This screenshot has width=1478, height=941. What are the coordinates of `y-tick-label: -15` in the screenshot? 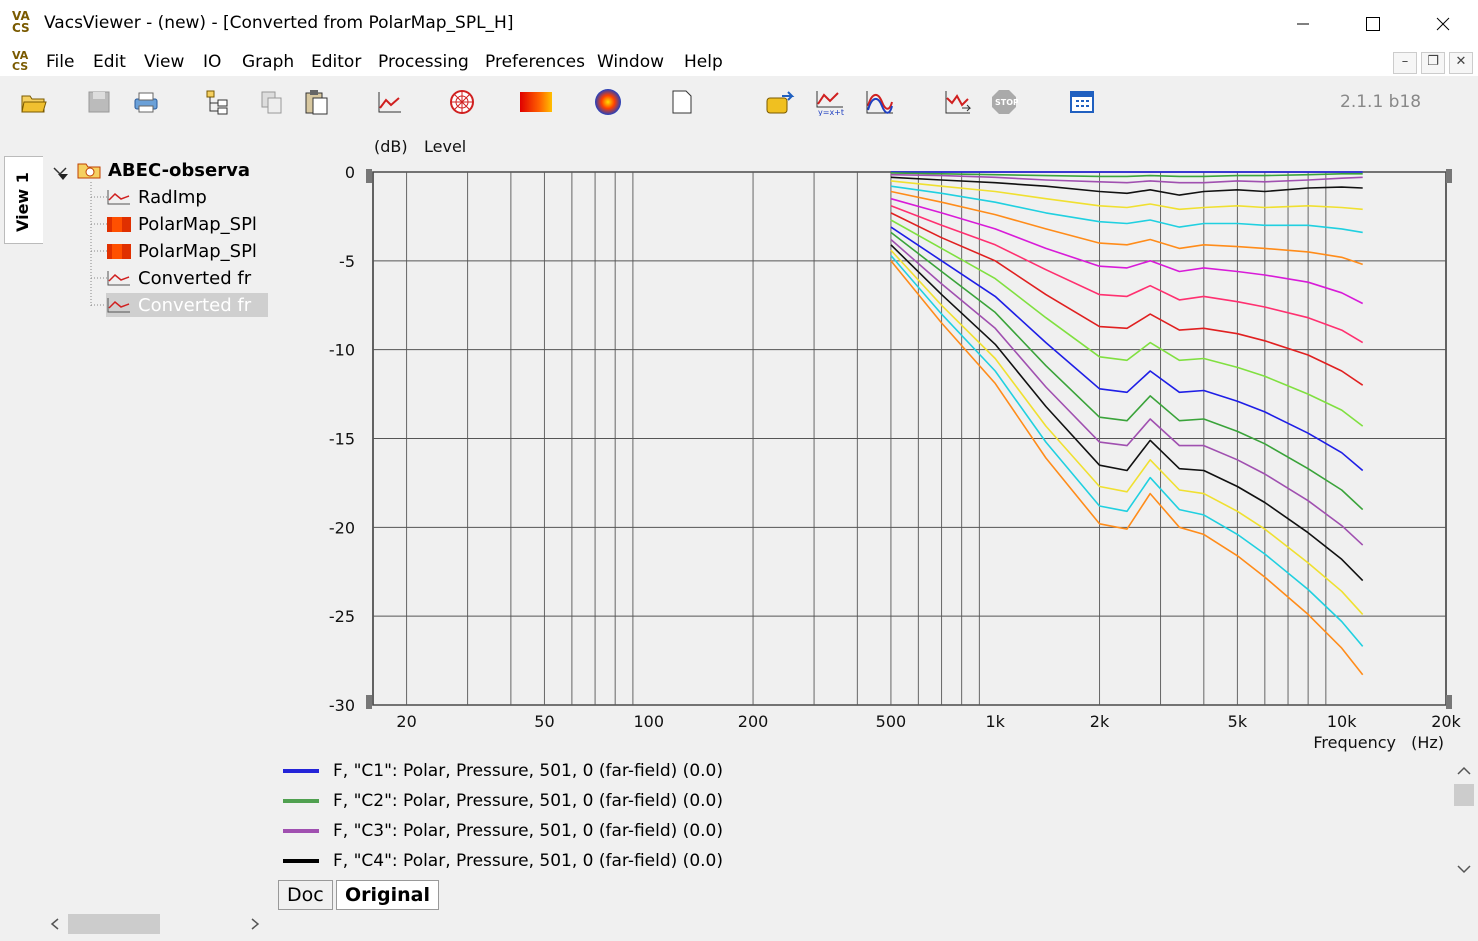 It's located at (342, 439).